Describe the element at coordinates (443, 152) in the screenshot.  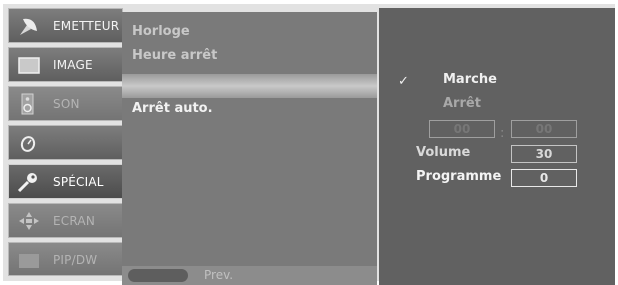
I see `volume-label: Volume` at that location.